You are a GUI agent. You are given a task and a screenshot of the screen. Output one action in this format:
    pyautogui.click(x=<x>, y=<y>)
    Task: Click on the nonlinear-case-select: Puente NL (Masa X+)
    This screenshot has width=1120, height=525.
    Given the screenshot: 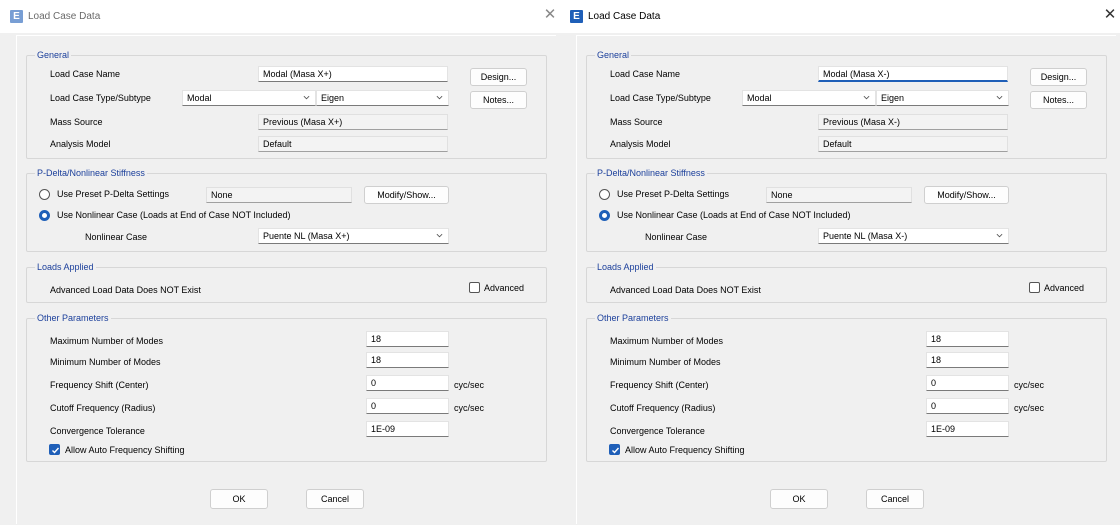 What is the action you would take?
    pyautogui.click(x=353, y=236)
    